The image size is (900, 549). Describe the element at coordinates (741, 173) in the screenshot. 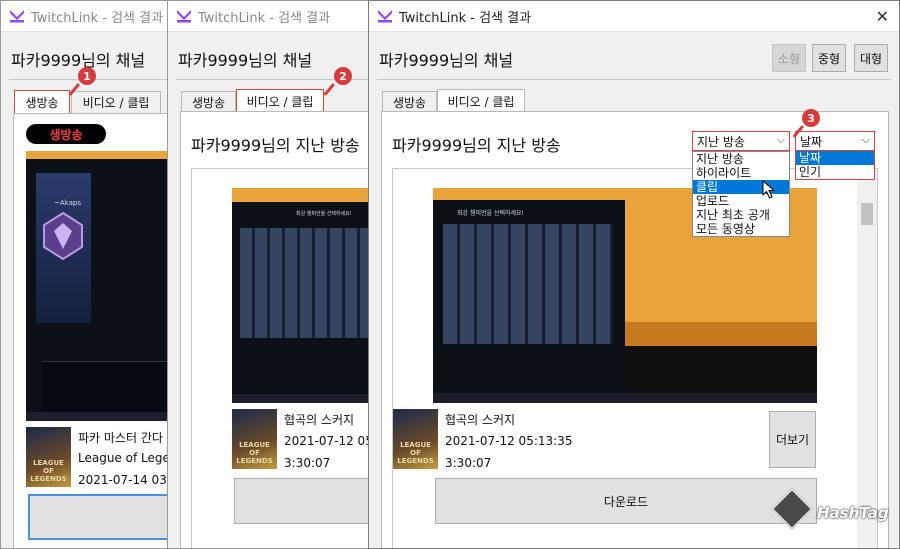

I see `filter-option: 하이라이트` at that location.